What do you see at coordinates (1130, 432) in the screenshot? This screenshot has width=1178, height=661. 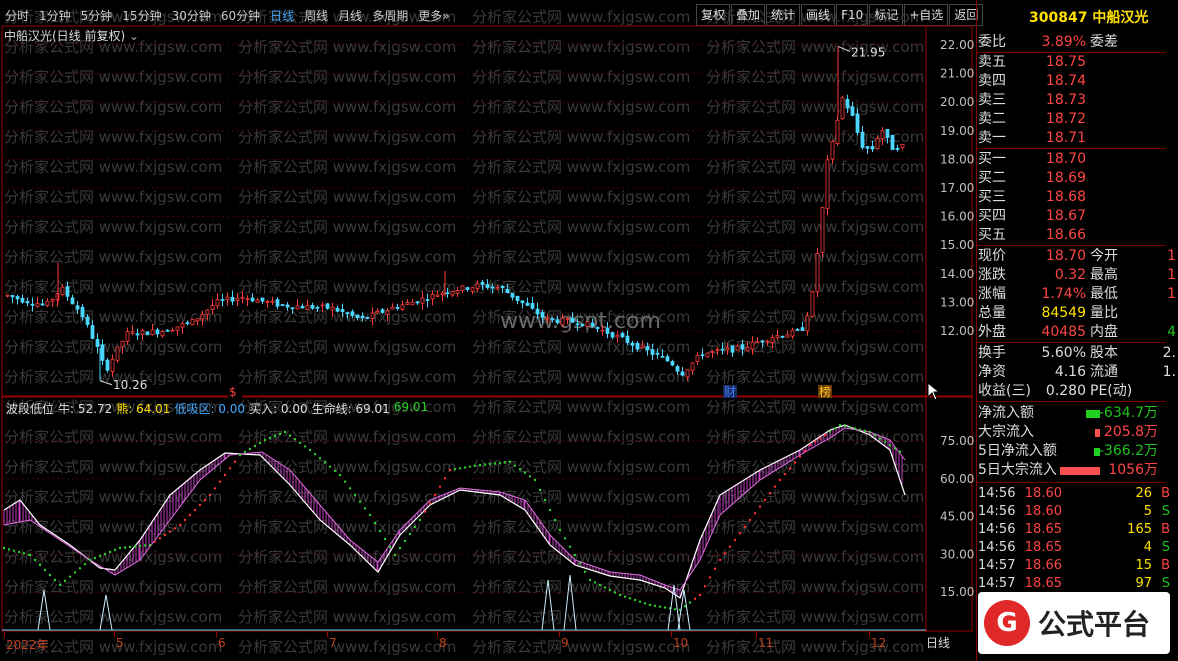 I see `quote-value: 205.8万` at bounding box center [1130, 432].